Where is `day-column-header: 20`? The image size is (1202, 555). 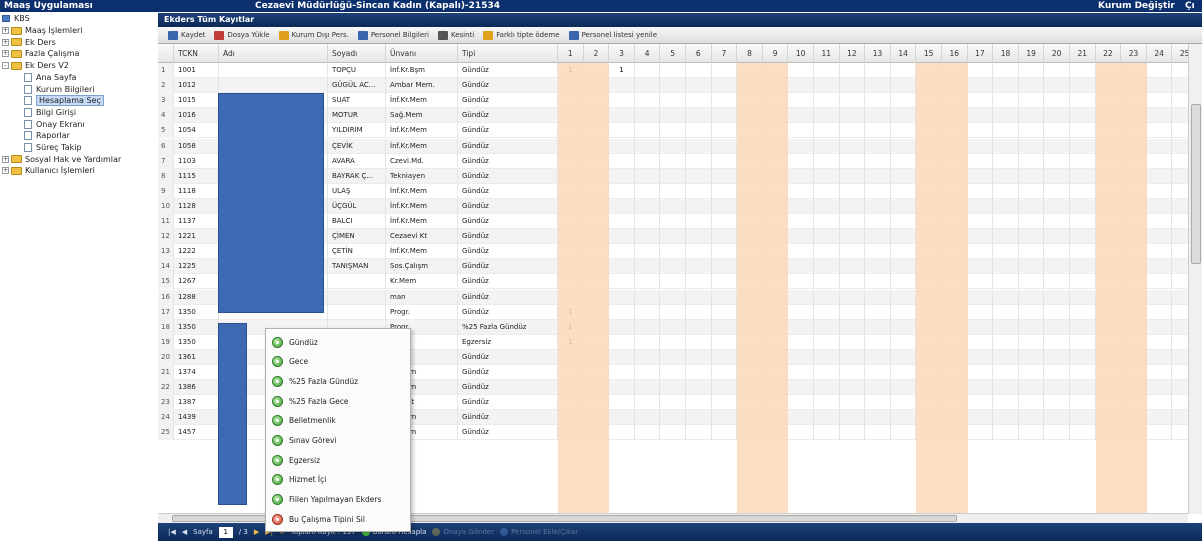
day-column-header: 20 is located at coordinates (1057, 53).